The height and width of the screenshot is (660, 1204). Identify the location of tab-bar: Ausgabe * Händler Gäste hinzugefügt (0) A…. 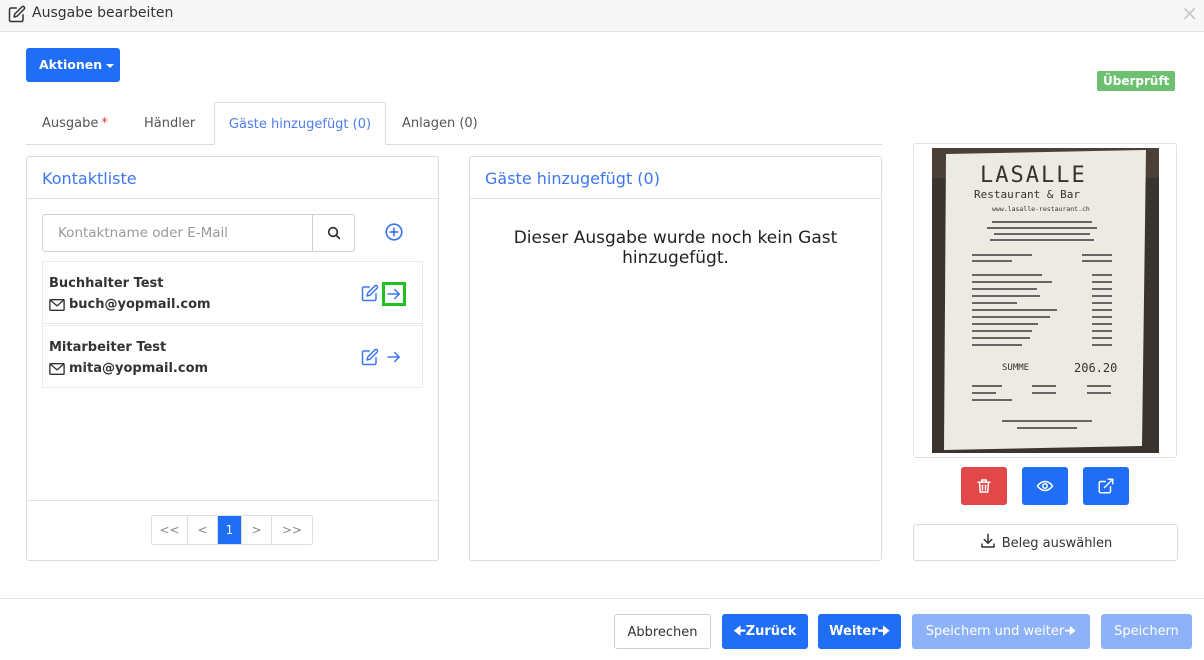
(454, 123).